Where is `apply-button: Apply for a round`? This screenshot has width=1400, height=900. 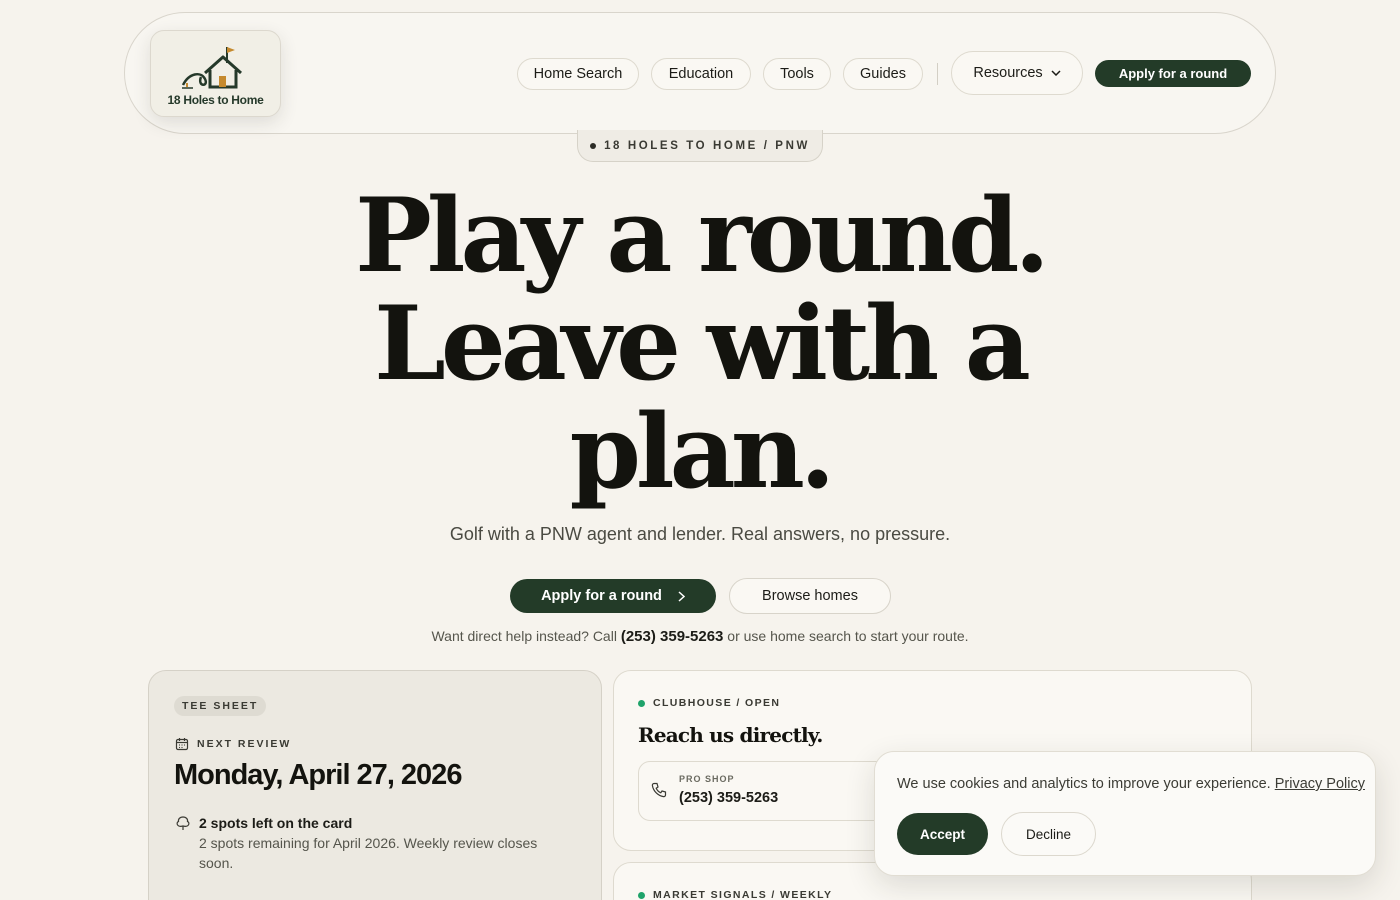
apply-button: Apply for a round is located at coordinates (613, 596).